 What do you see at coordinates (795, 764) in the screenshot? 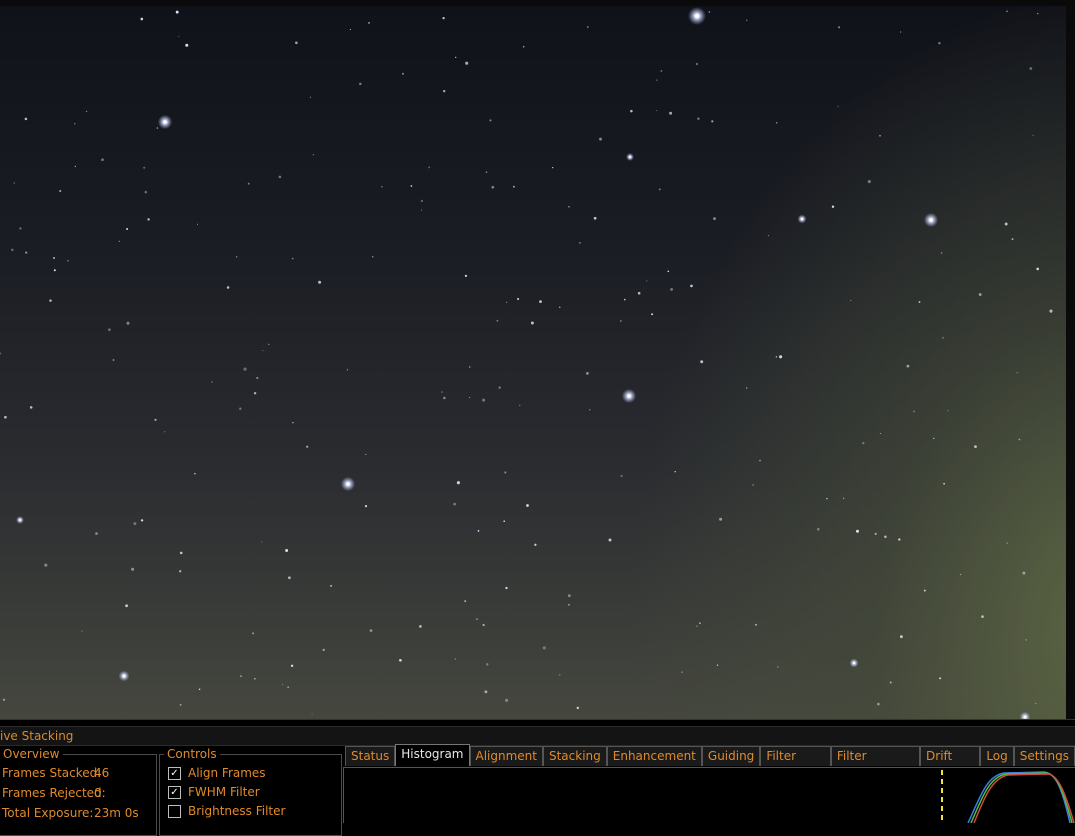
I see `tab-filter-fwhm: Filter (FWHM)` at bounding box center [795, 764].